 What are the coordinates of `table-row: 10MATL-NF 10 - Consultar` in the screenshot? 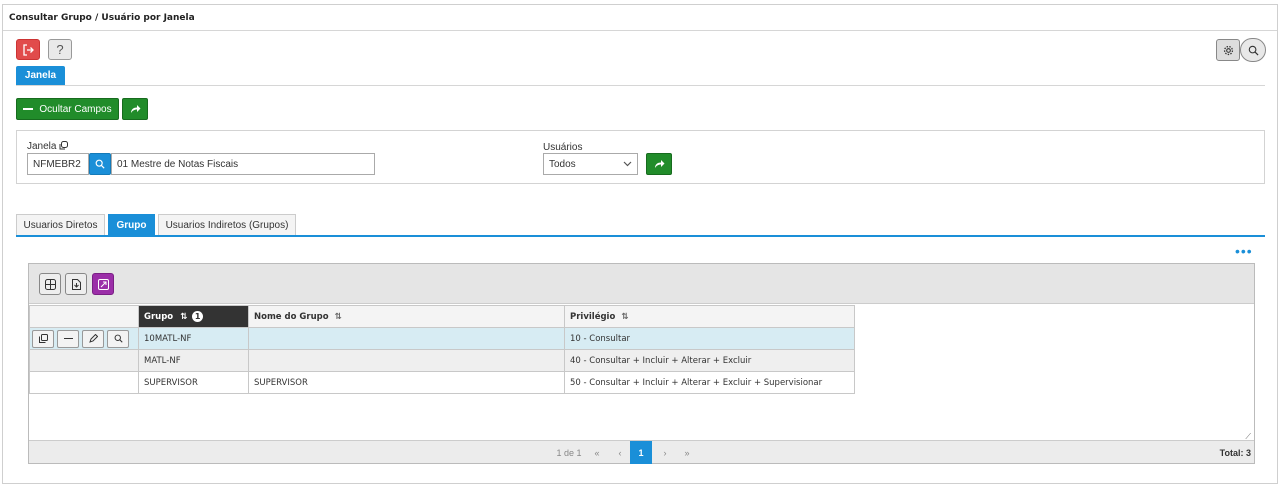 It's located at (442, 338).